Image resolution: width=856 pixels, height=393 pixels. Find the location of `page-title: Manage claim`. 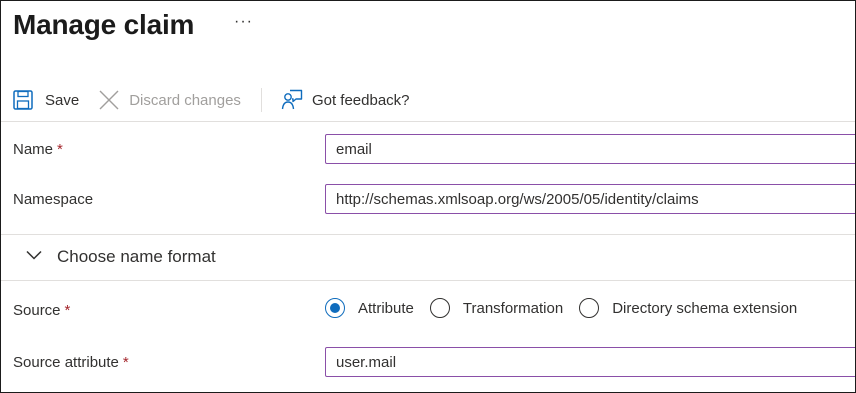

page-title: Manage claim is located at coordinates (104, 24).